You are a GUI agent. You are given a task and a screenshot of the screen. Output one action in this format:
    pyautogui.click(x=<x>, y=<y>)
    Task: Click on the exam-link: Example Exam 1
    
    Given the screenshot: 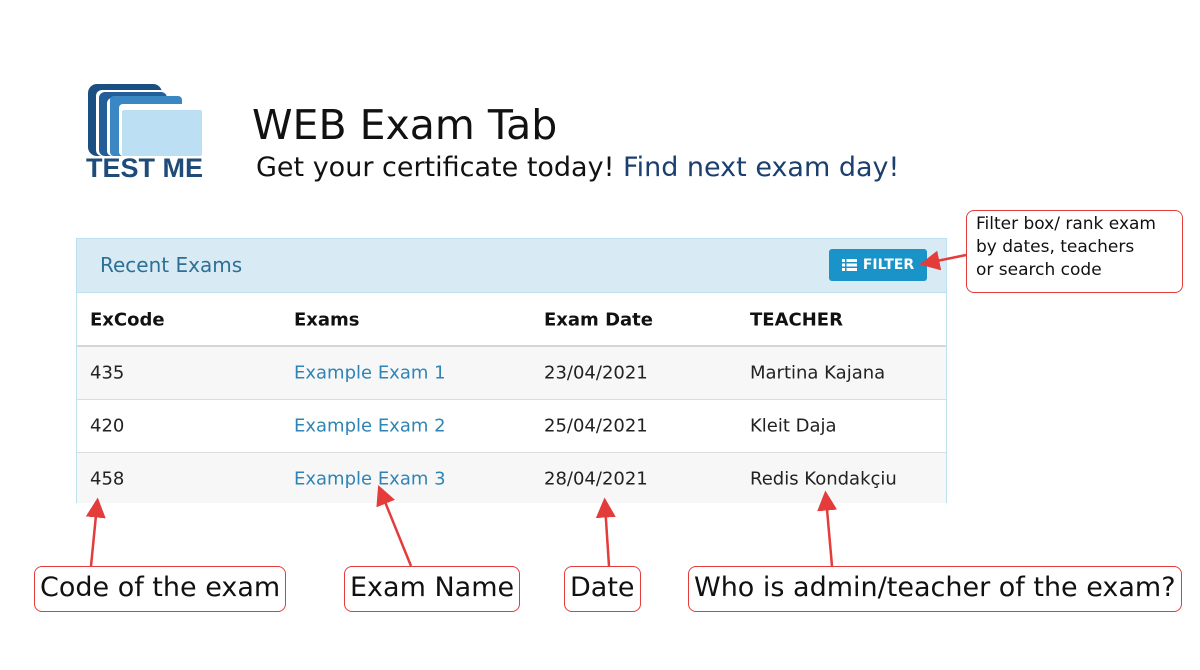 What is the action you would take?
    pyautogui.click(x=370, y=373)
    